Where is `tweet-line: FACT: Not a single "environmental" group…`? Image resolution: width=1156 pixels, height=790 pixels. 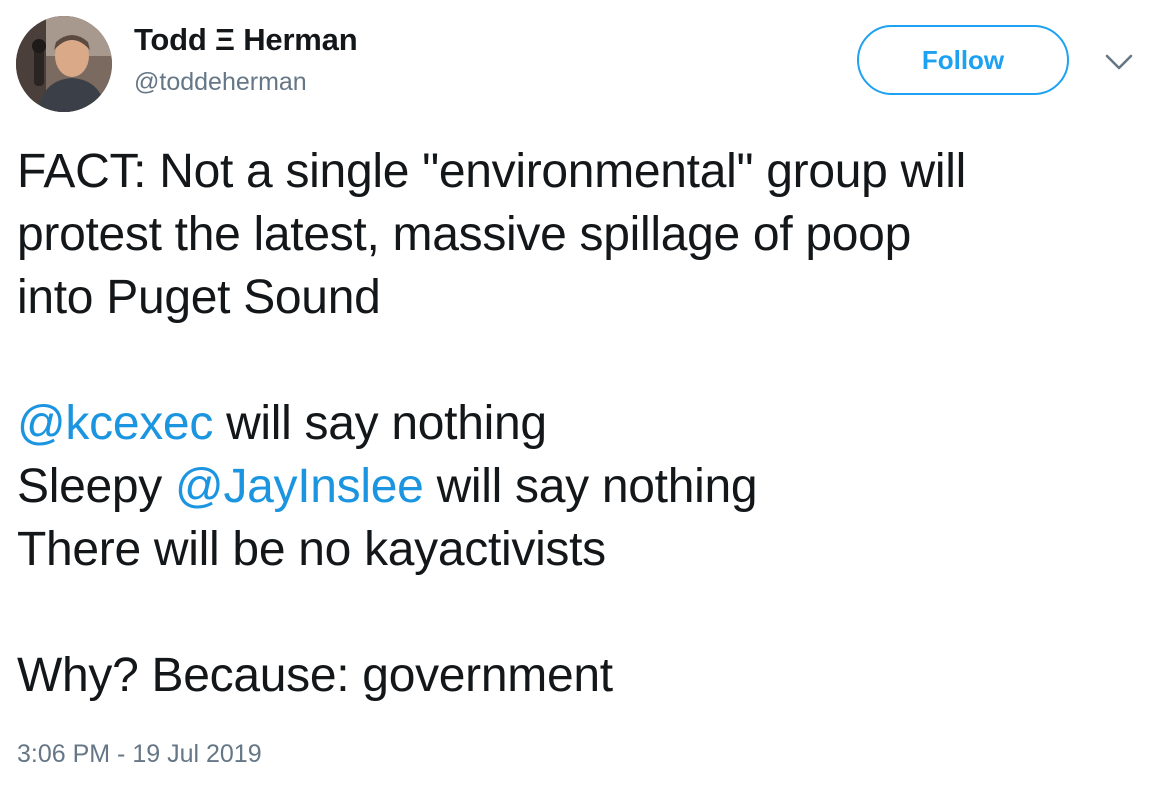 tweet-line: FACT: Not a single "environmental" group… is located at coordinates (492, 171).